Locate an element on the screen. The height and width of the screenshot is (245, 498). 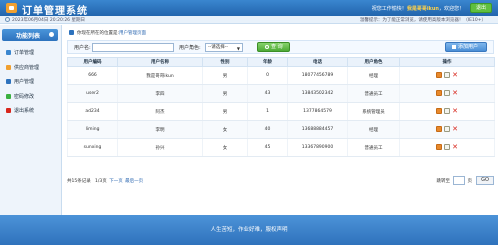
user-name: 李明 is located at coordinates (160, 129).